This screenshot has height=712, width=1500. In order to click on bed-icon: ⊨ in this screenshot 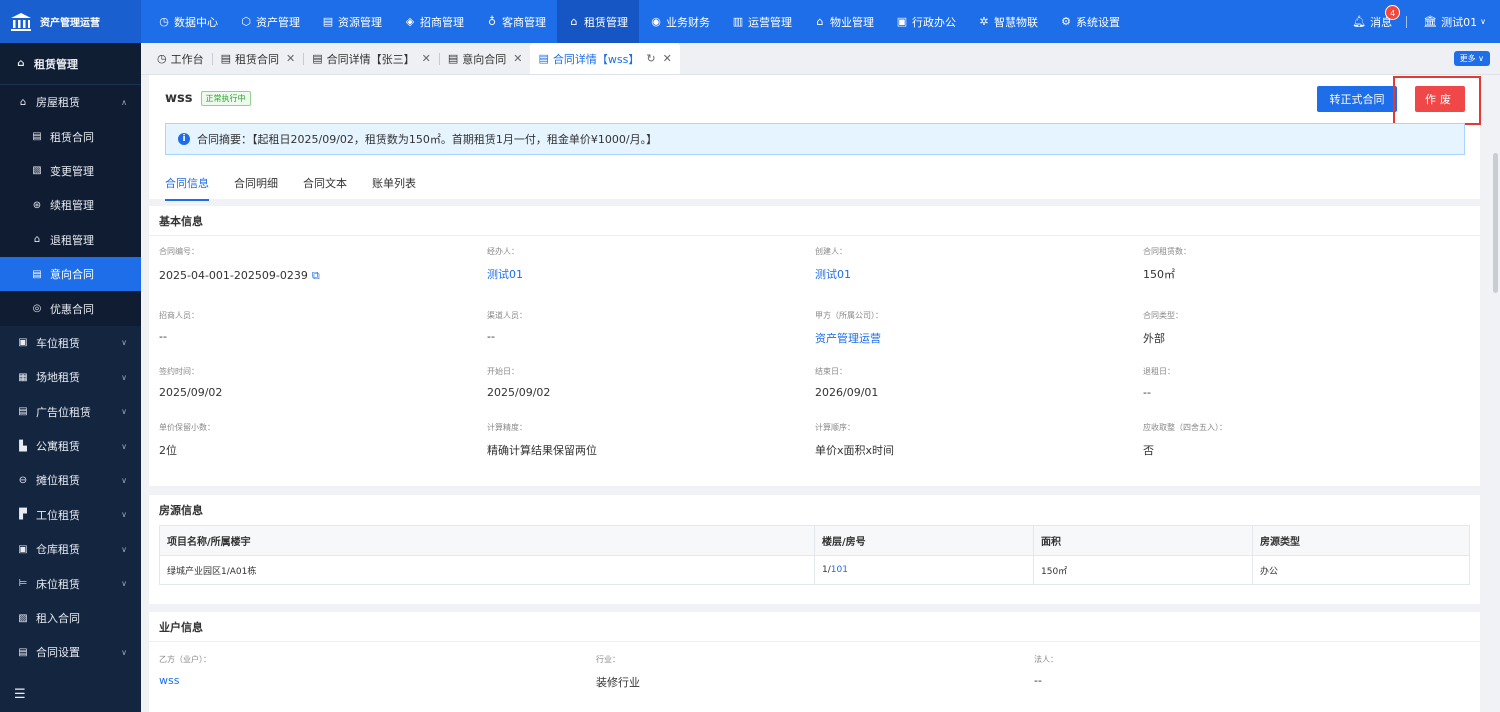, I will do `click(23, 584)`.